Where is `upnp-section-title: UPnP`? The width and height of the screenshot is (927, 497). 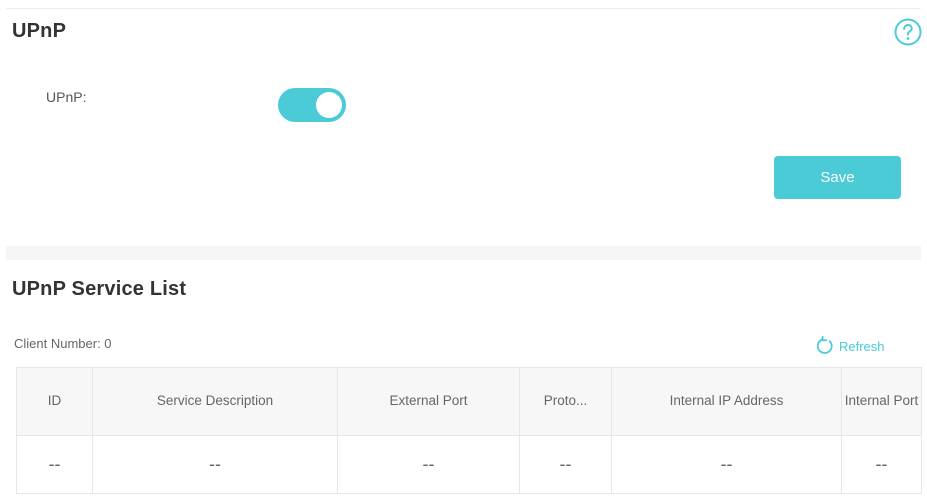
upnp-section-title: UPnP is located at coordinates (39, 31).